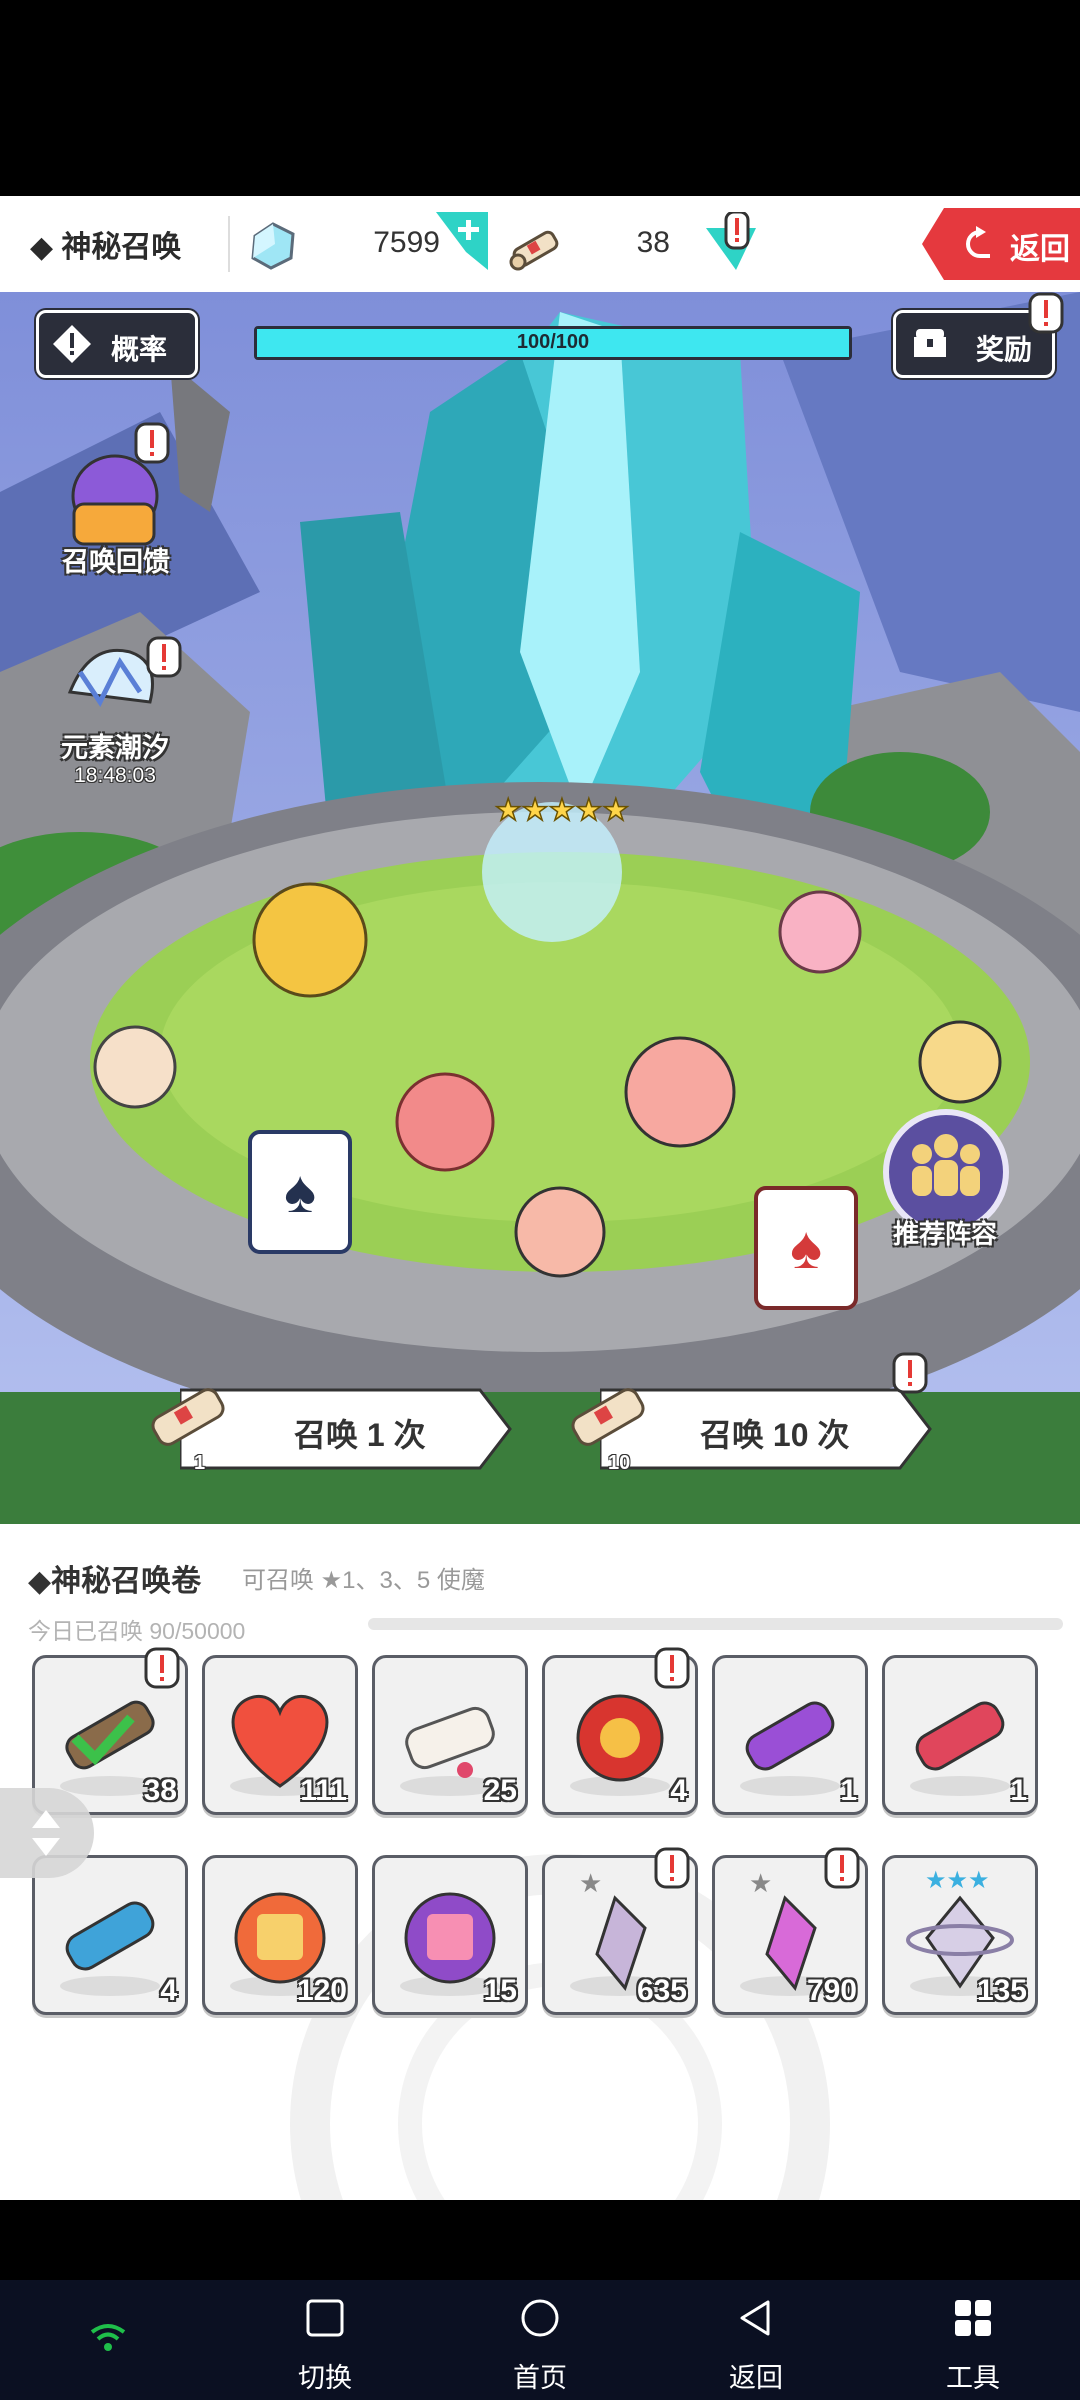  Describe the element at coordinates (944, 1234) in the screenshot. I see `recommend-lineup-label: 推荐阵容` at that location.